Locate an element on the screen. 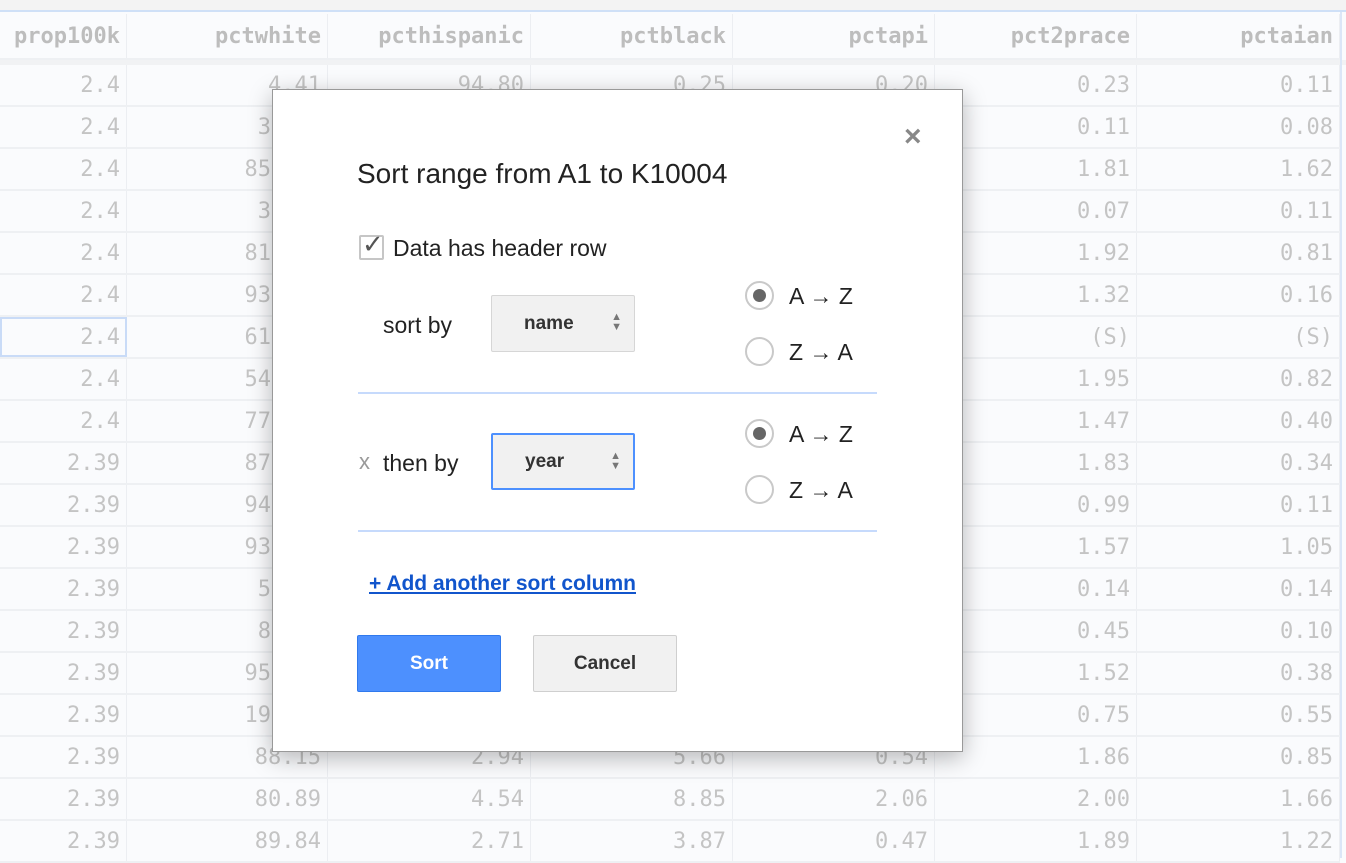  column-header-pctblack: pctblack is located at coordinates (632, 36).